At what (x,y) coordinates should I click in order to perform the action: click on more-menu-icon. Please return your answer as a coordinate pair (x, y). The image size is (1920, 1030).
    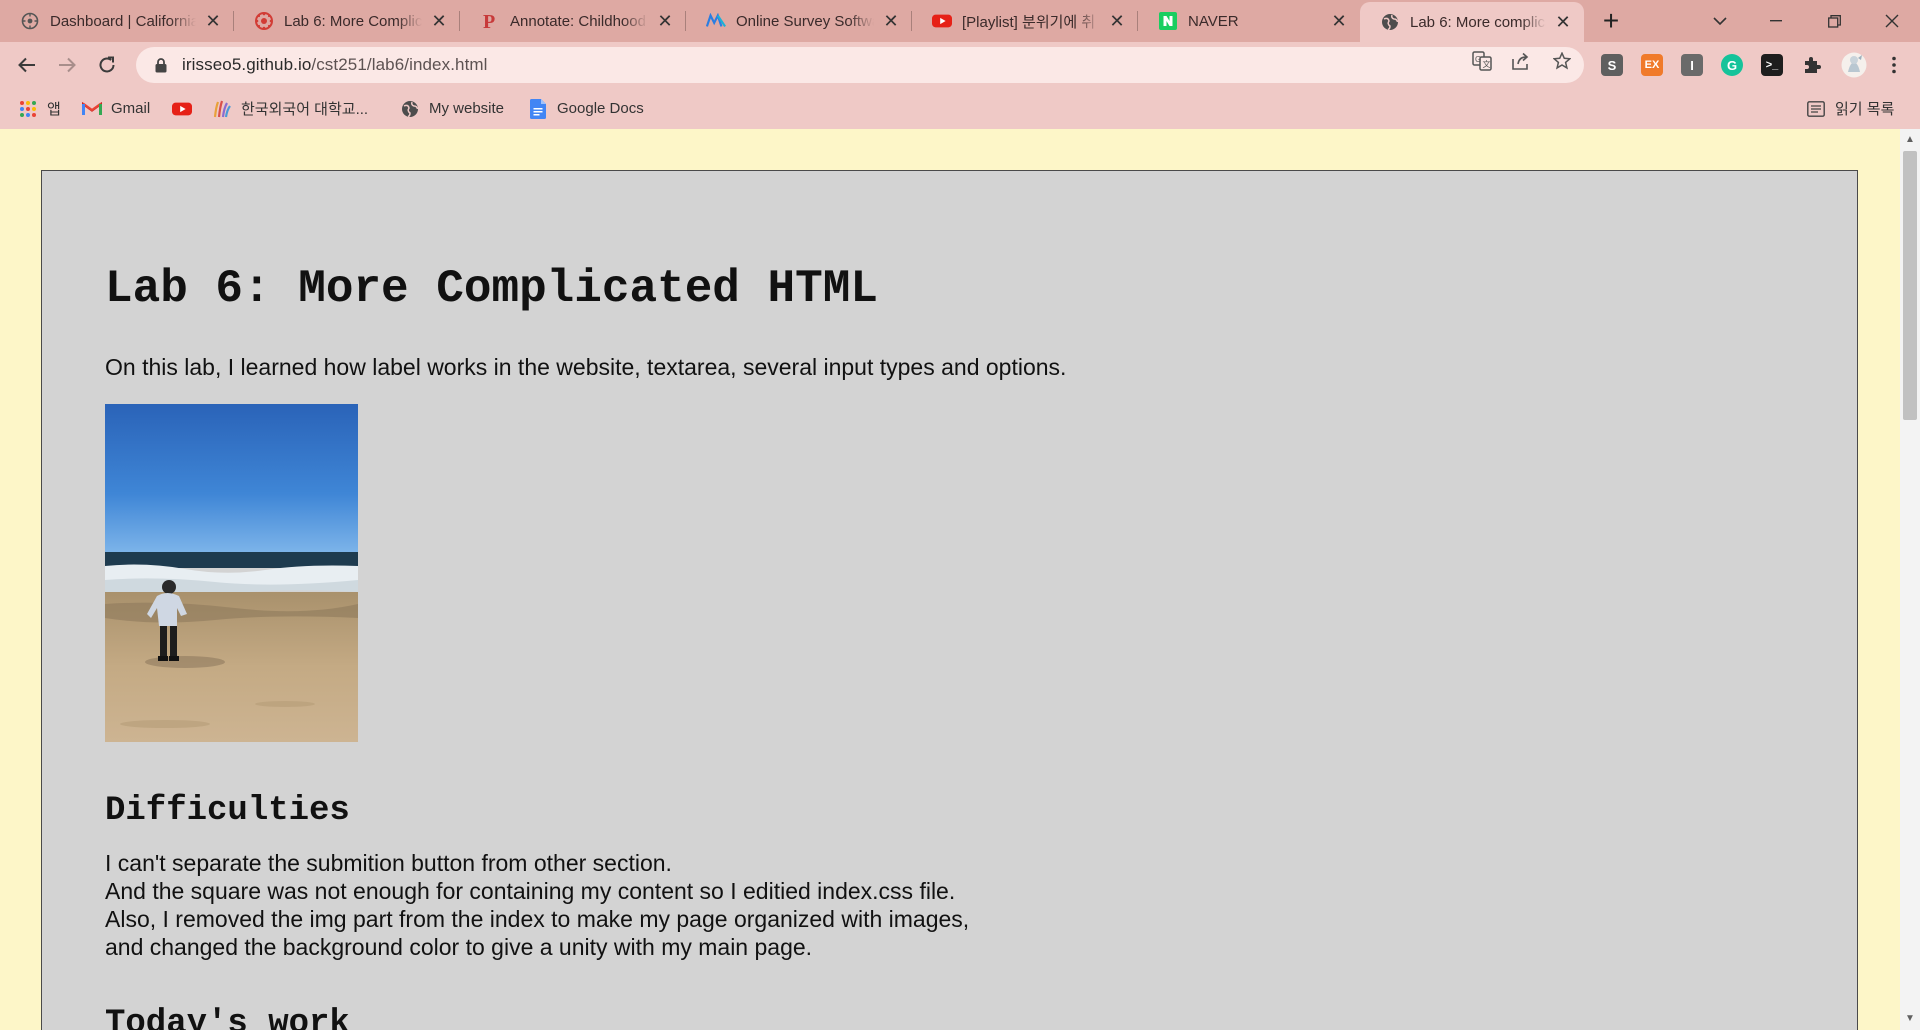
    Looking at the image, I should click on (1894, 65).